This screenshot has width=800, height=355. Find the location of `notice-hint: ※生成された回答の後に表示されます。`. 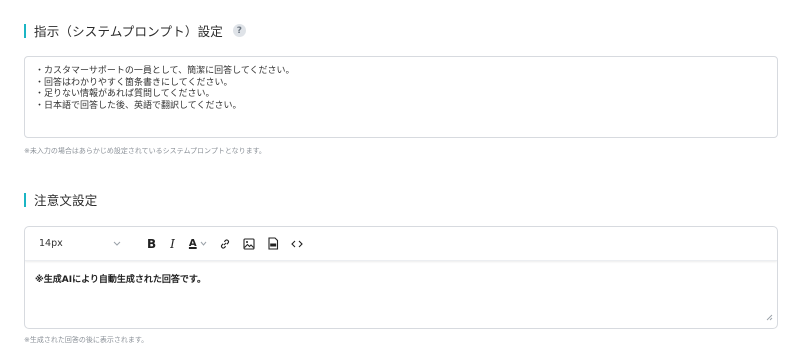

notice-hint: ※生成された回答の後に表示されます。 is located at coordinates (86, 340).